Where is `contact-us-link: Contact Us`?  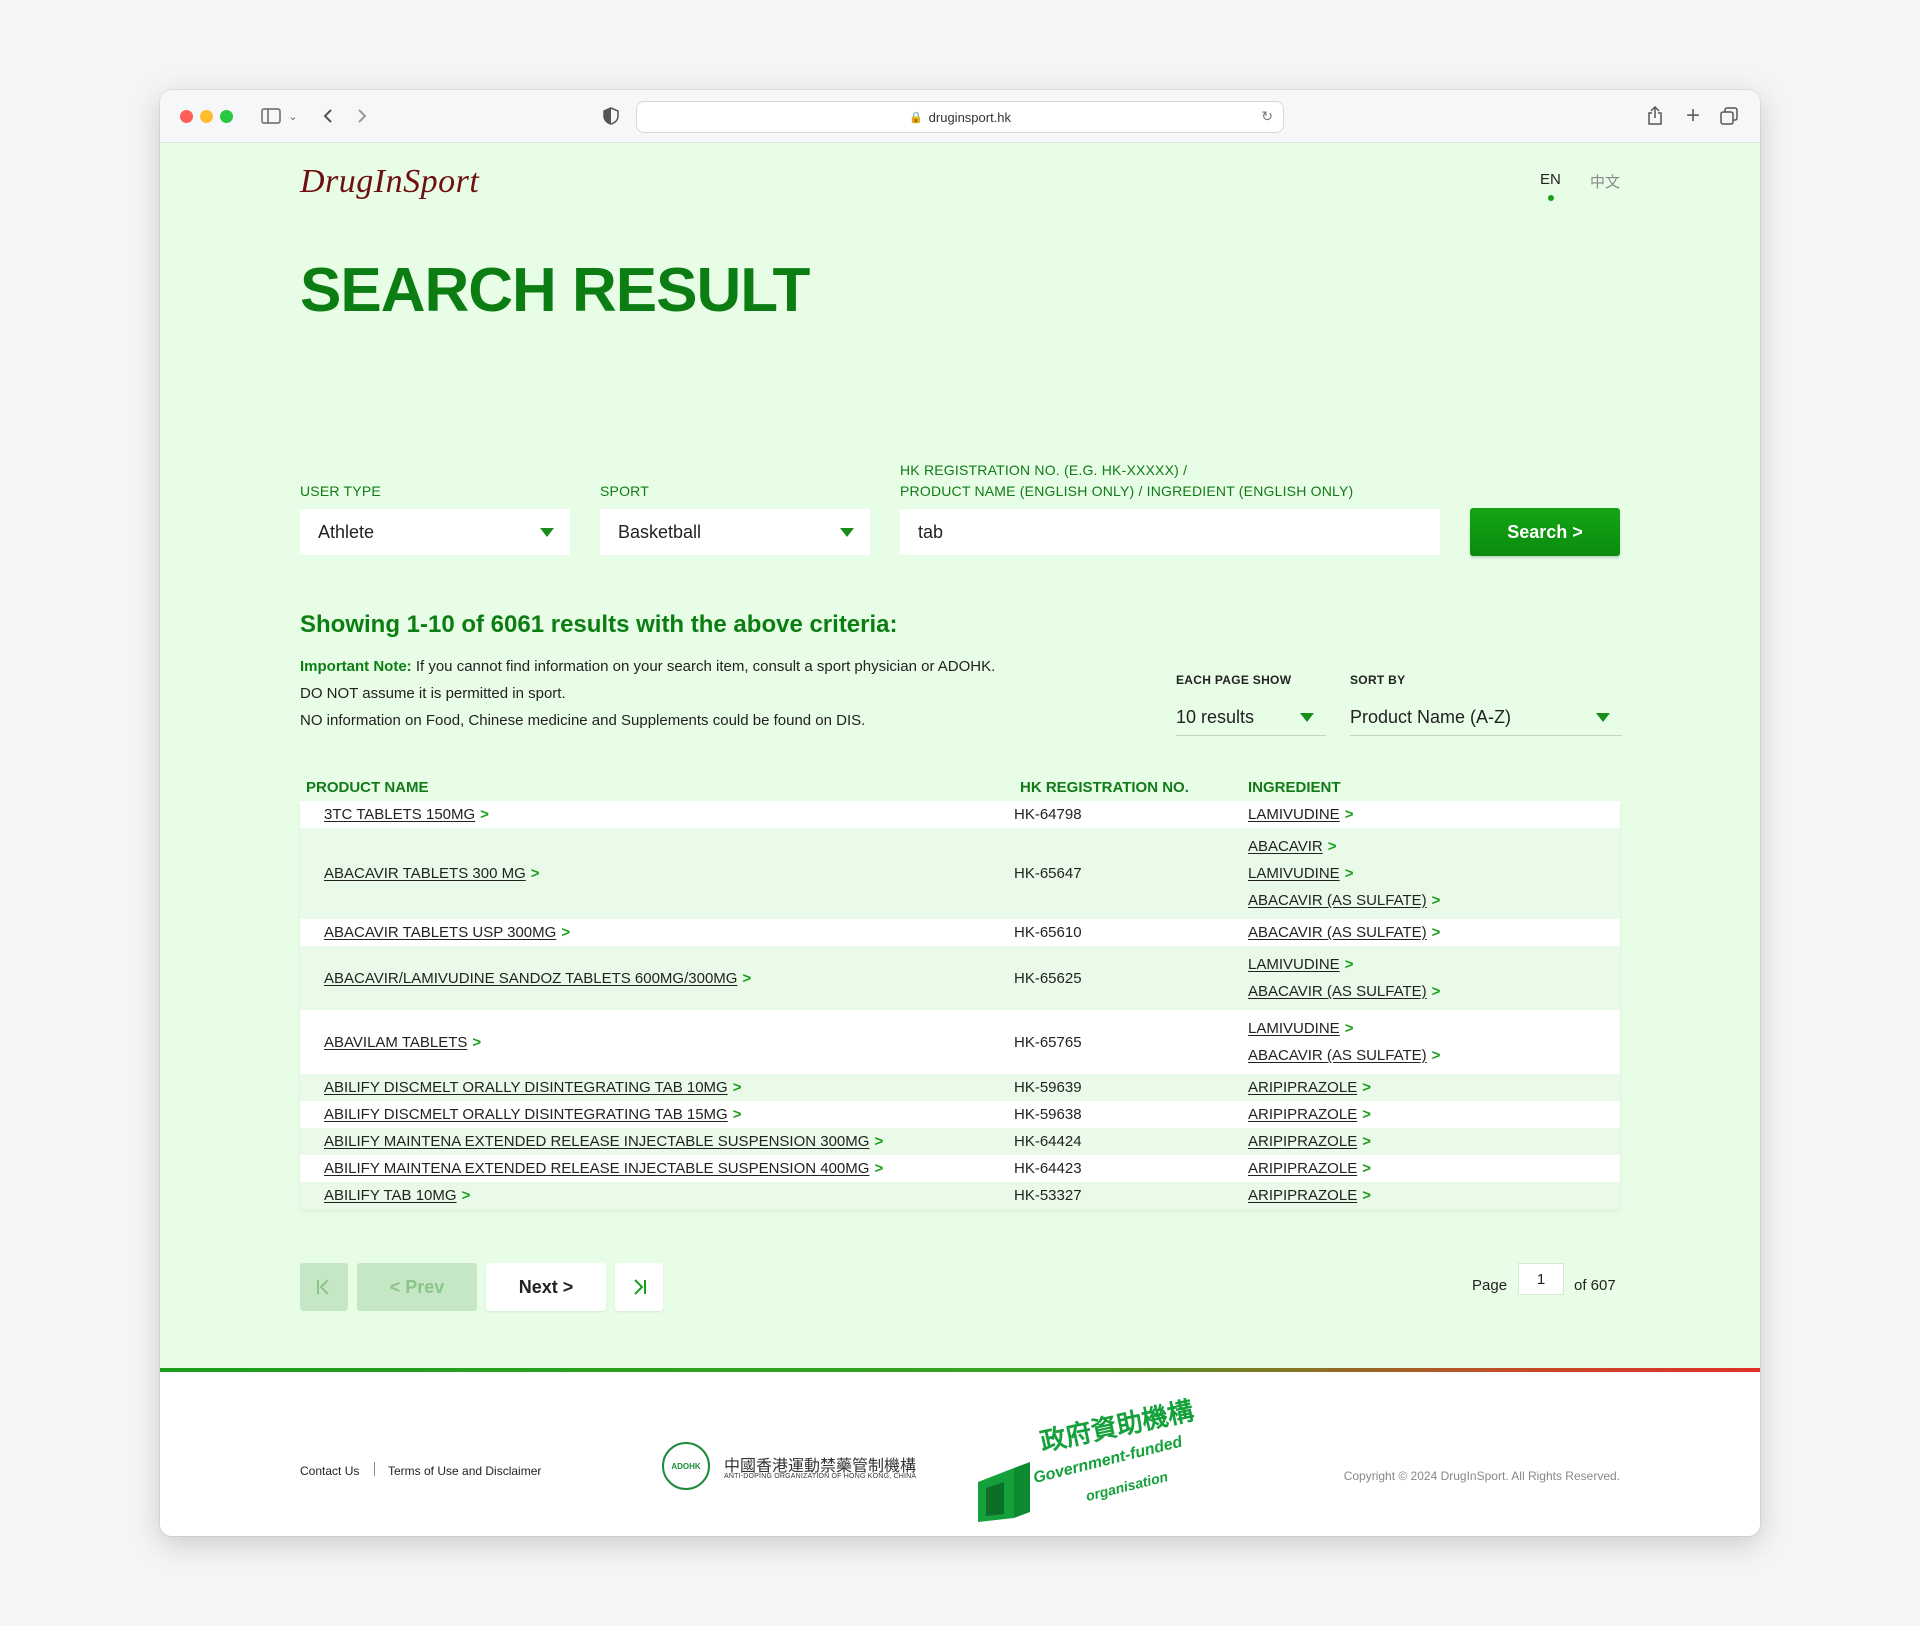 contact-us-link: Contact Us is located at coordinates (329, 1471).